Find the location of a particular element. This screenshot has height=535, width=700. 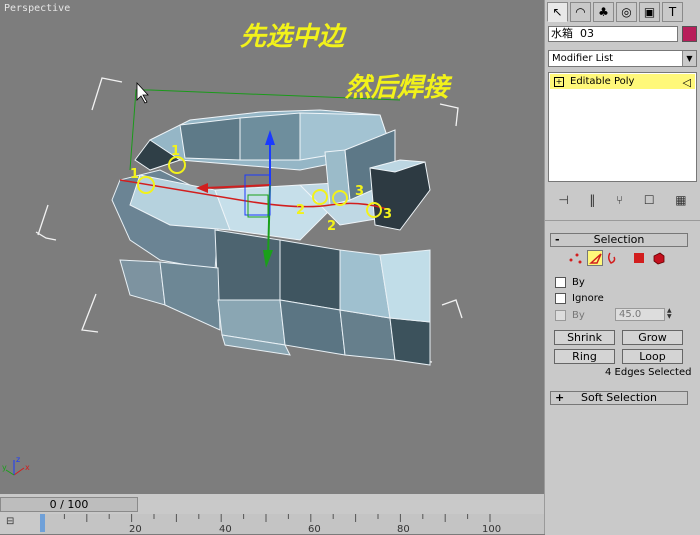

motion-tab: ◎ is located at coordinates (626, 12).